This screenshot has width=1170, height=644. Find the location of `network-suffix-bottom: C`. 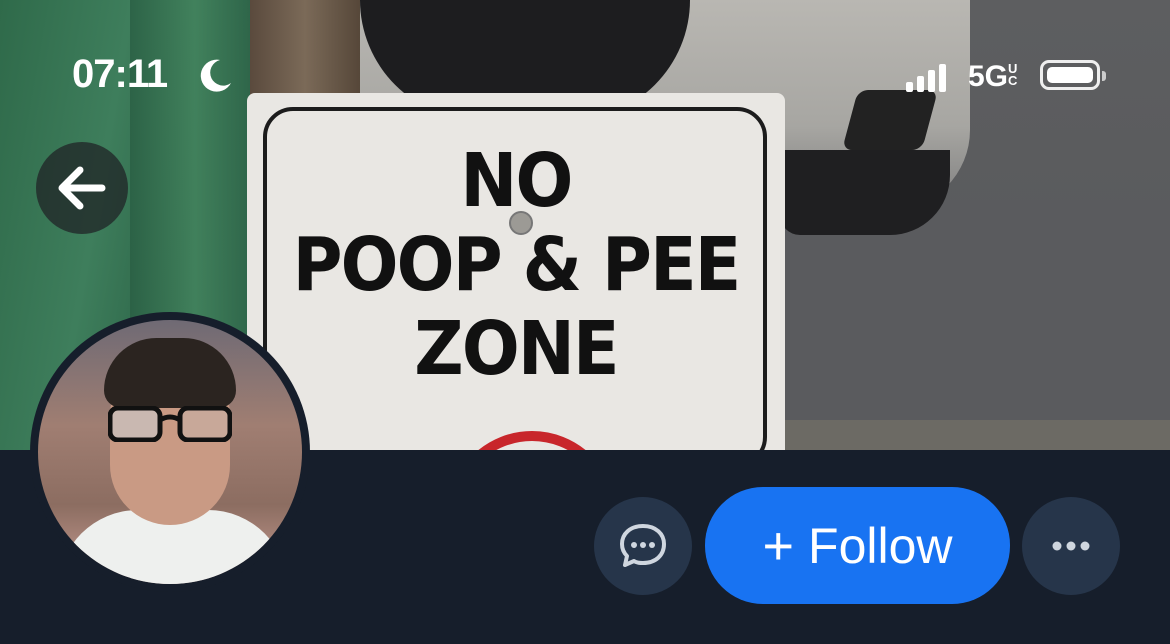

network-suffix-bottom: C is located at coordinates (1013, 80).